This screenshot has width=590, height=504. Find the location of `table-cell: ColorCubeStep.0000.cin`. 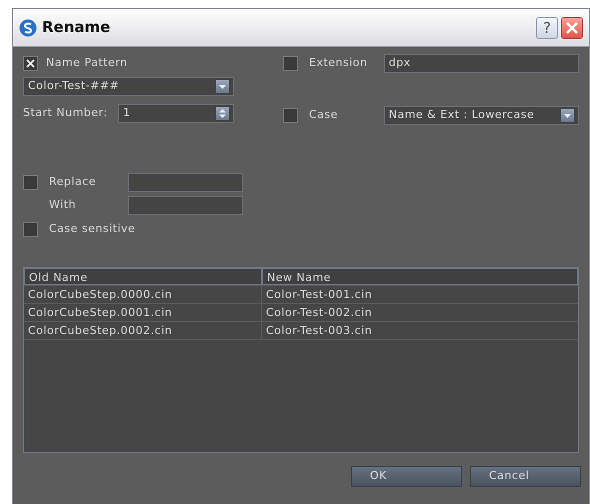

table-cell: ColorCubeStep.0000.cin is located at coordinates (143, 294).